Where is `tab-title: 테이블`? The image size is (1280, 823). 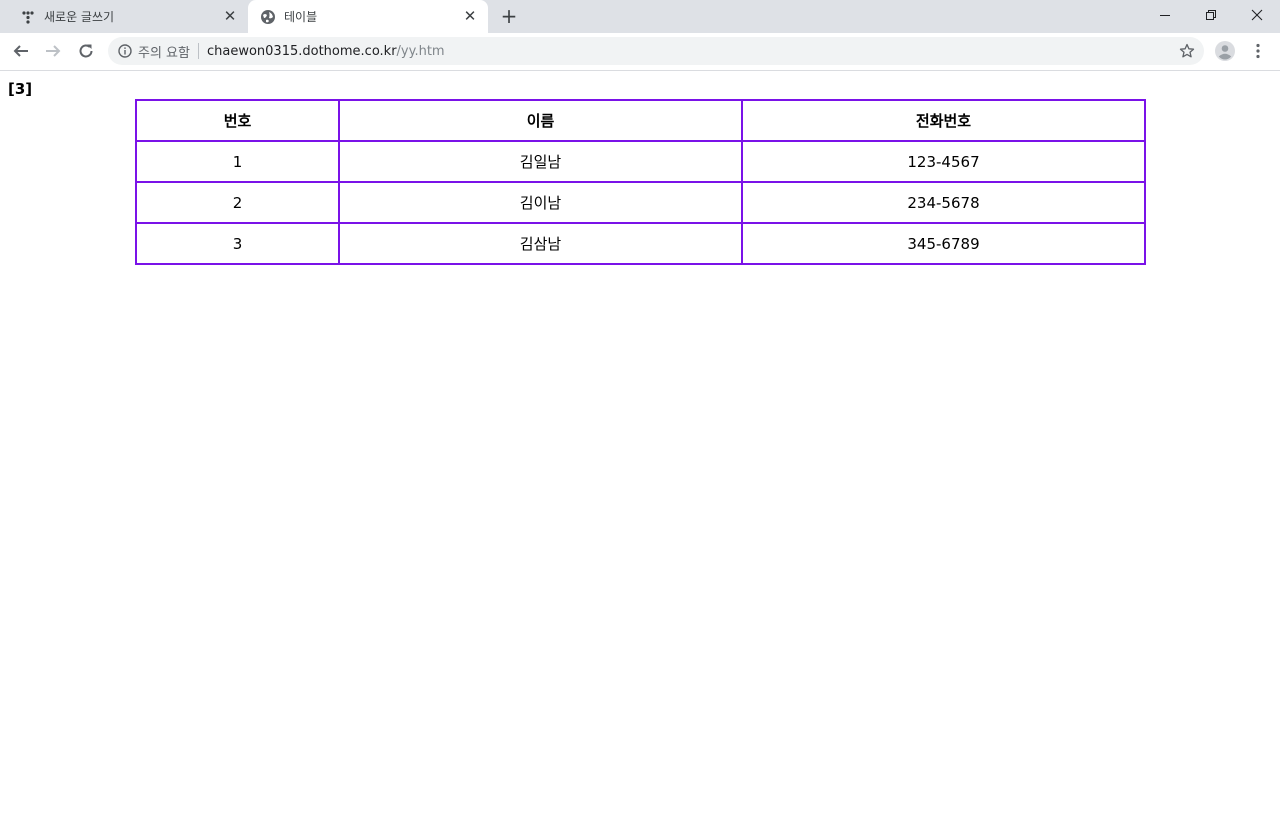 tab-title: 테이블 is located at coordinates (301, 17).